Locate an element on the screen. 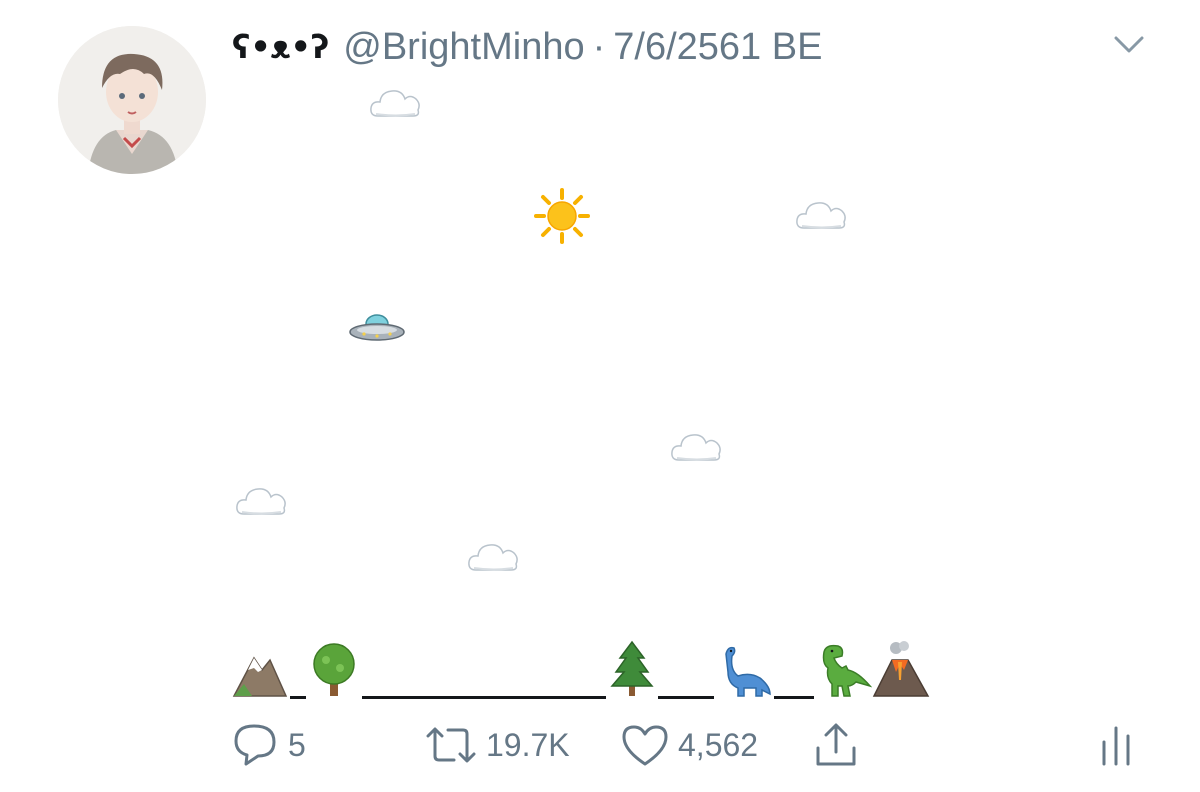 The width and height of the screenshot is (1200, 792). heart-icon is located at coordinates (645, 745).